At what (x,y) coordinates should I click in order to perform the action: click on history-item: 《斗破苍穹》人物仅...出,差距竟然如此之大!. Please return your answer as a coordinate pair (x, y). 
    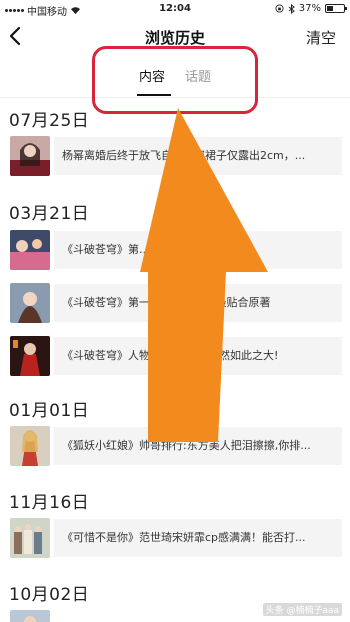
    Looking at the image, I should click on (176, 356).